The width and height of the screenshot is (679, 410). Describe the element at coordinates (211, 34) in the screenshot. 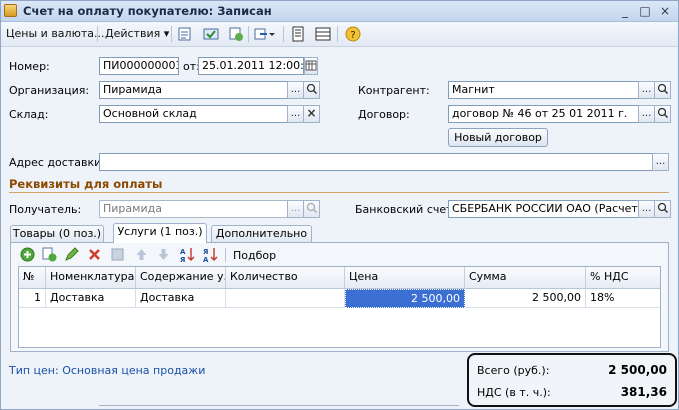

I see `write-icon` at that location.